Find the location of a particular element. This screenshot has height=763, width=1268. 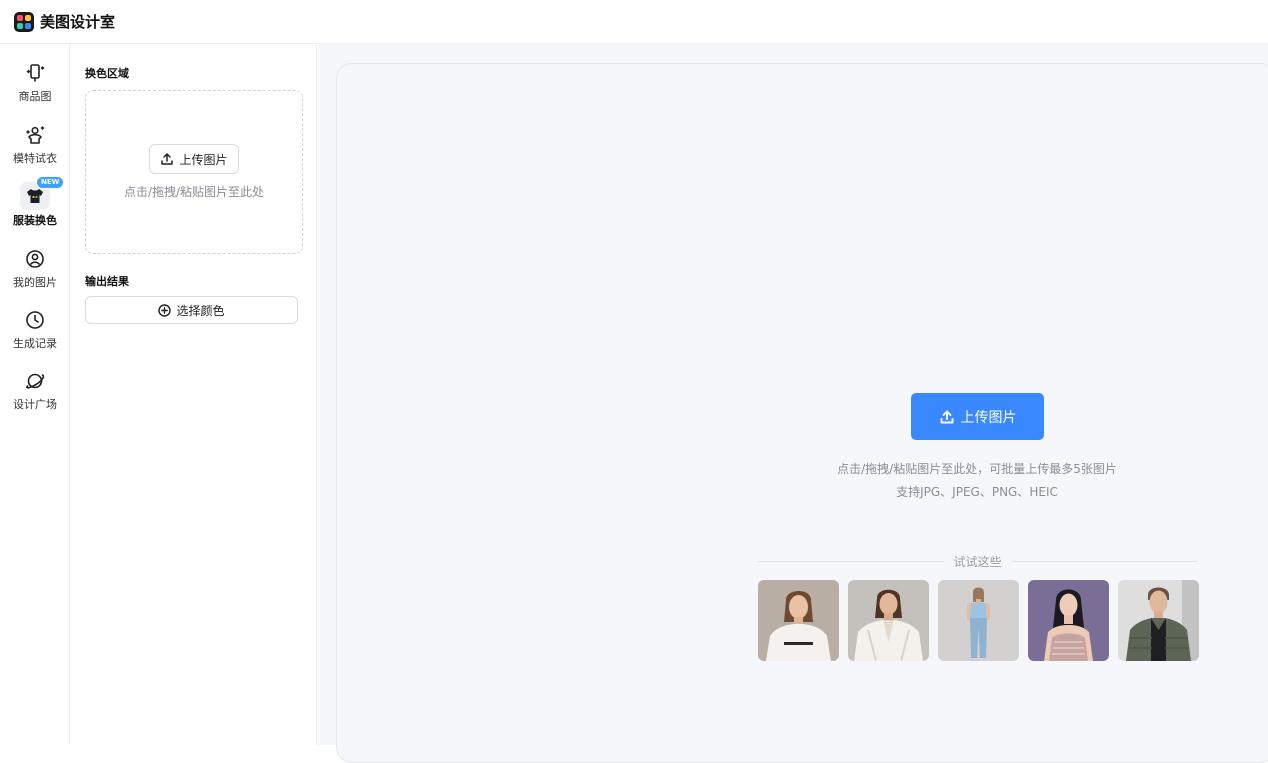

try-these-divider: 试试这些 is located at coordinates (978, 561).